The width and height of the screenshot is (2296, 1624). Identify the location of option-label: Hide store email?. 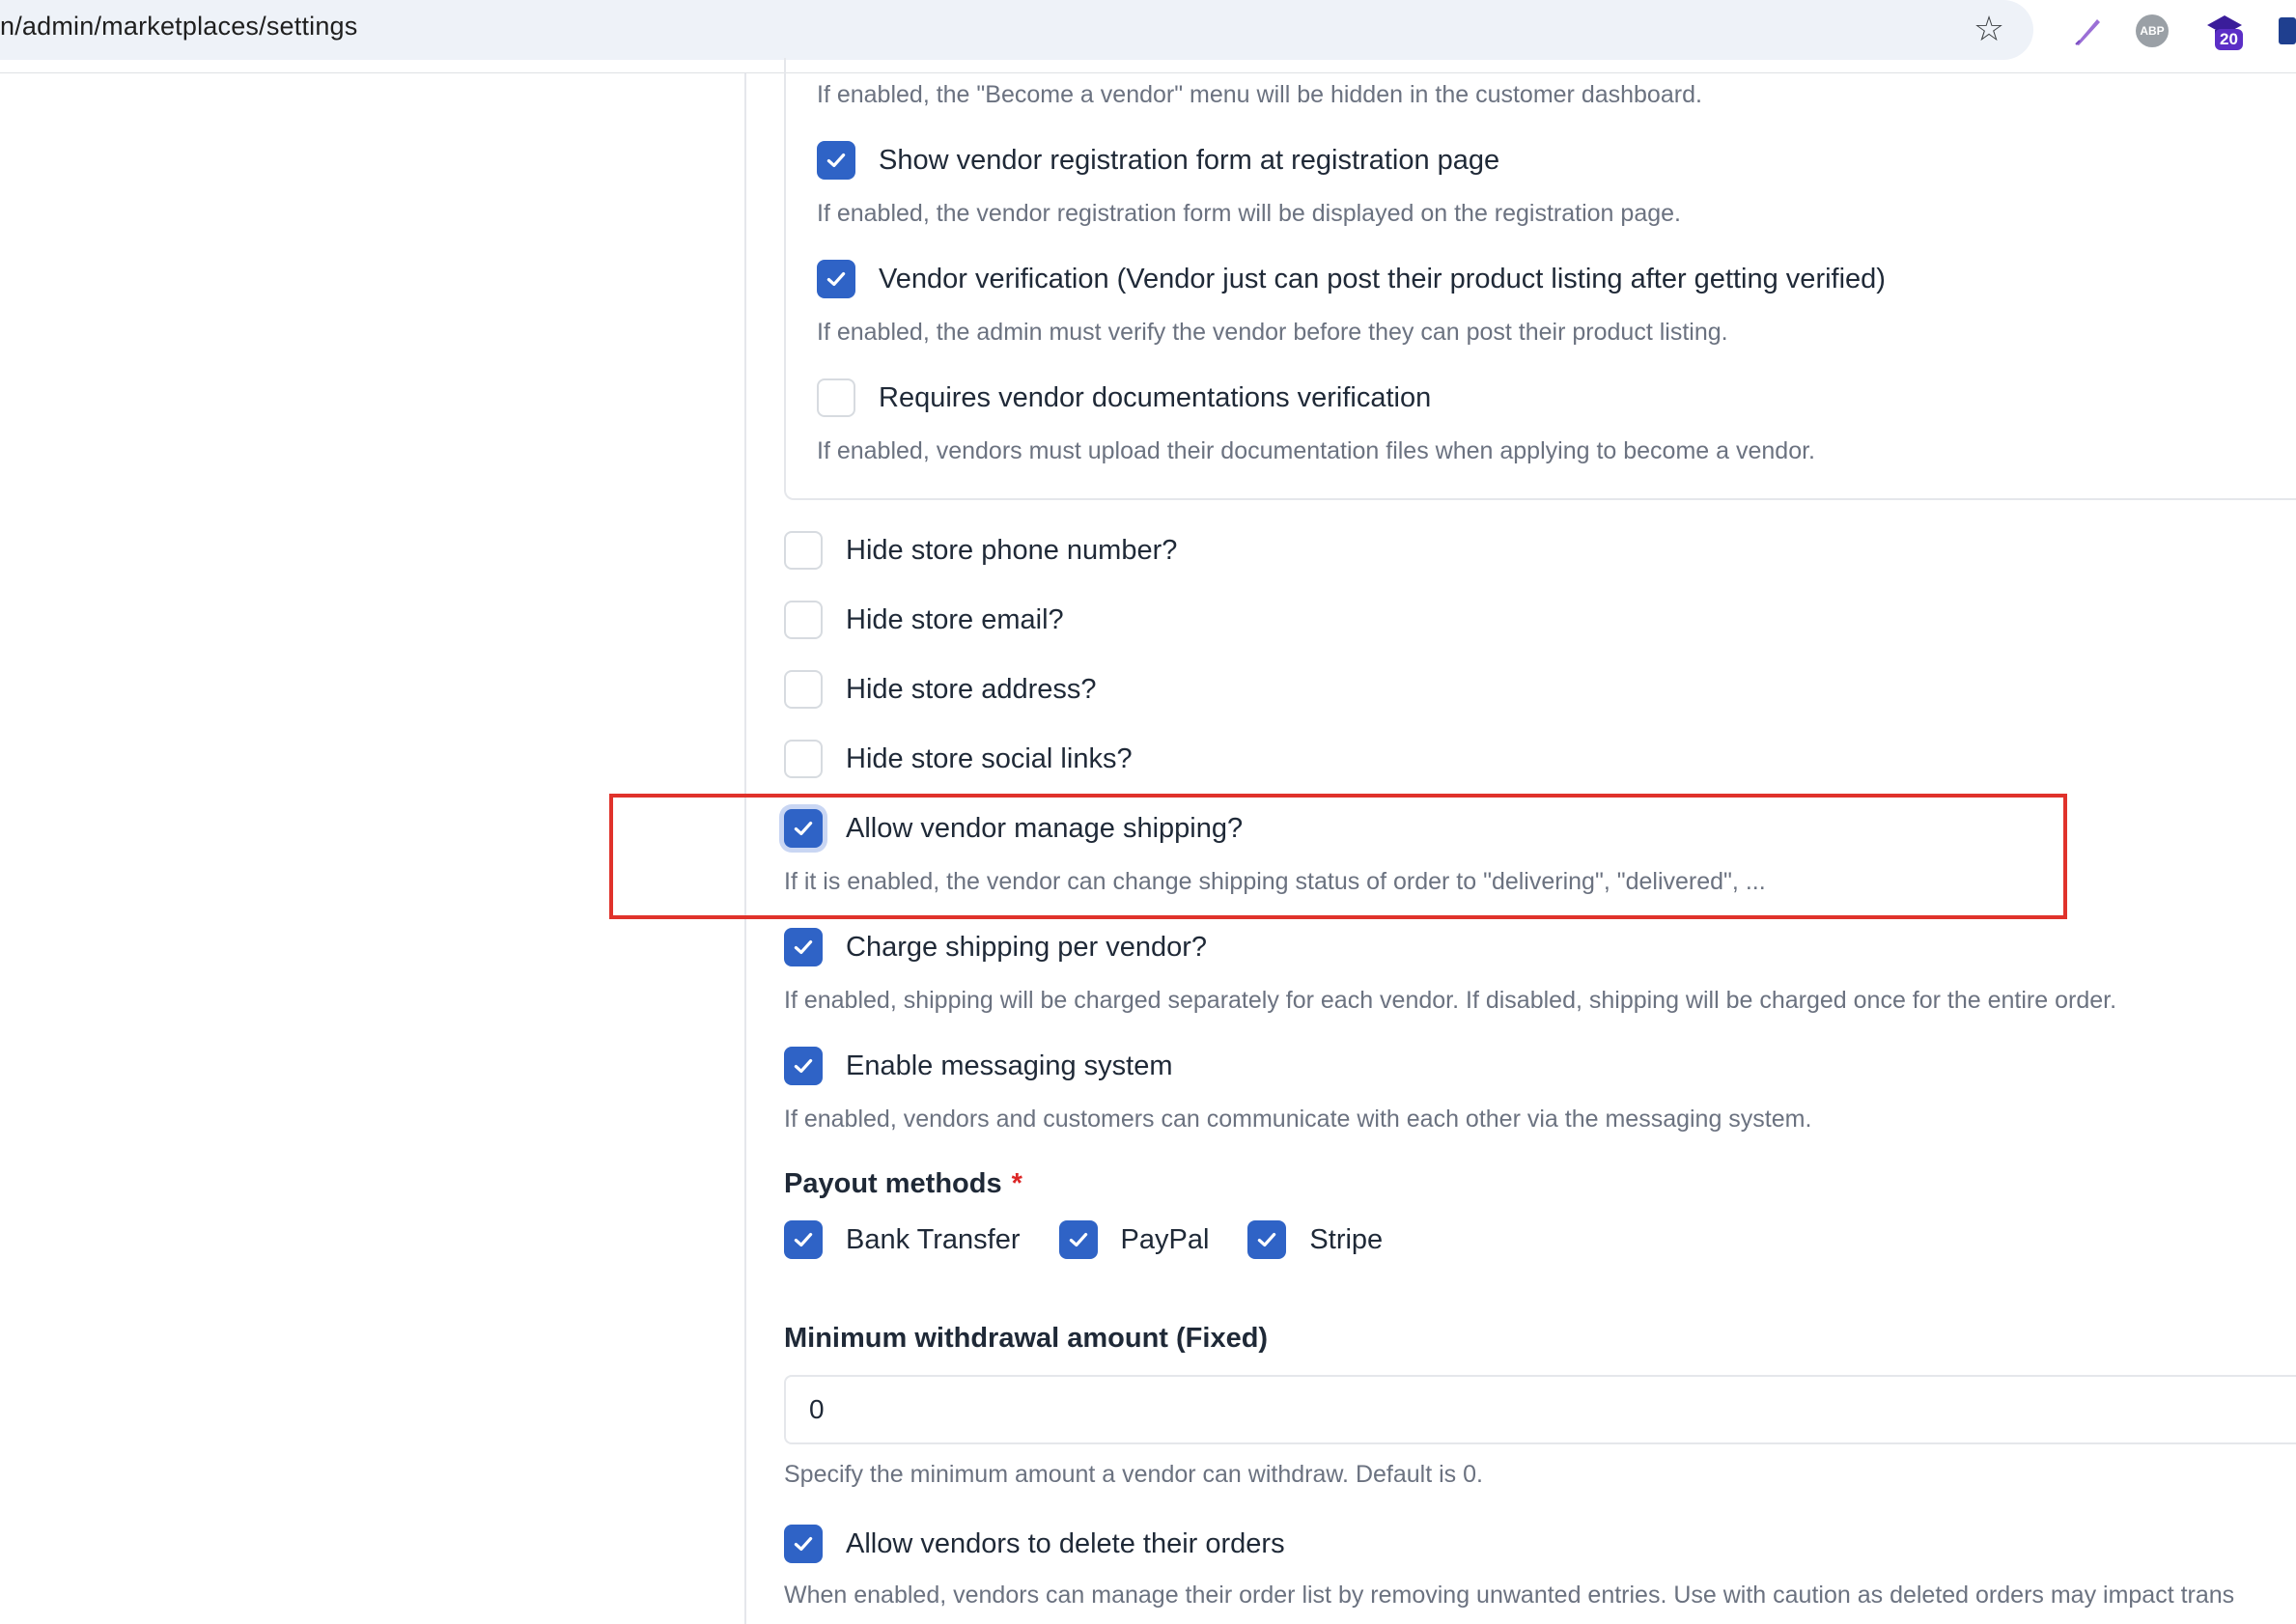
(955, 619).